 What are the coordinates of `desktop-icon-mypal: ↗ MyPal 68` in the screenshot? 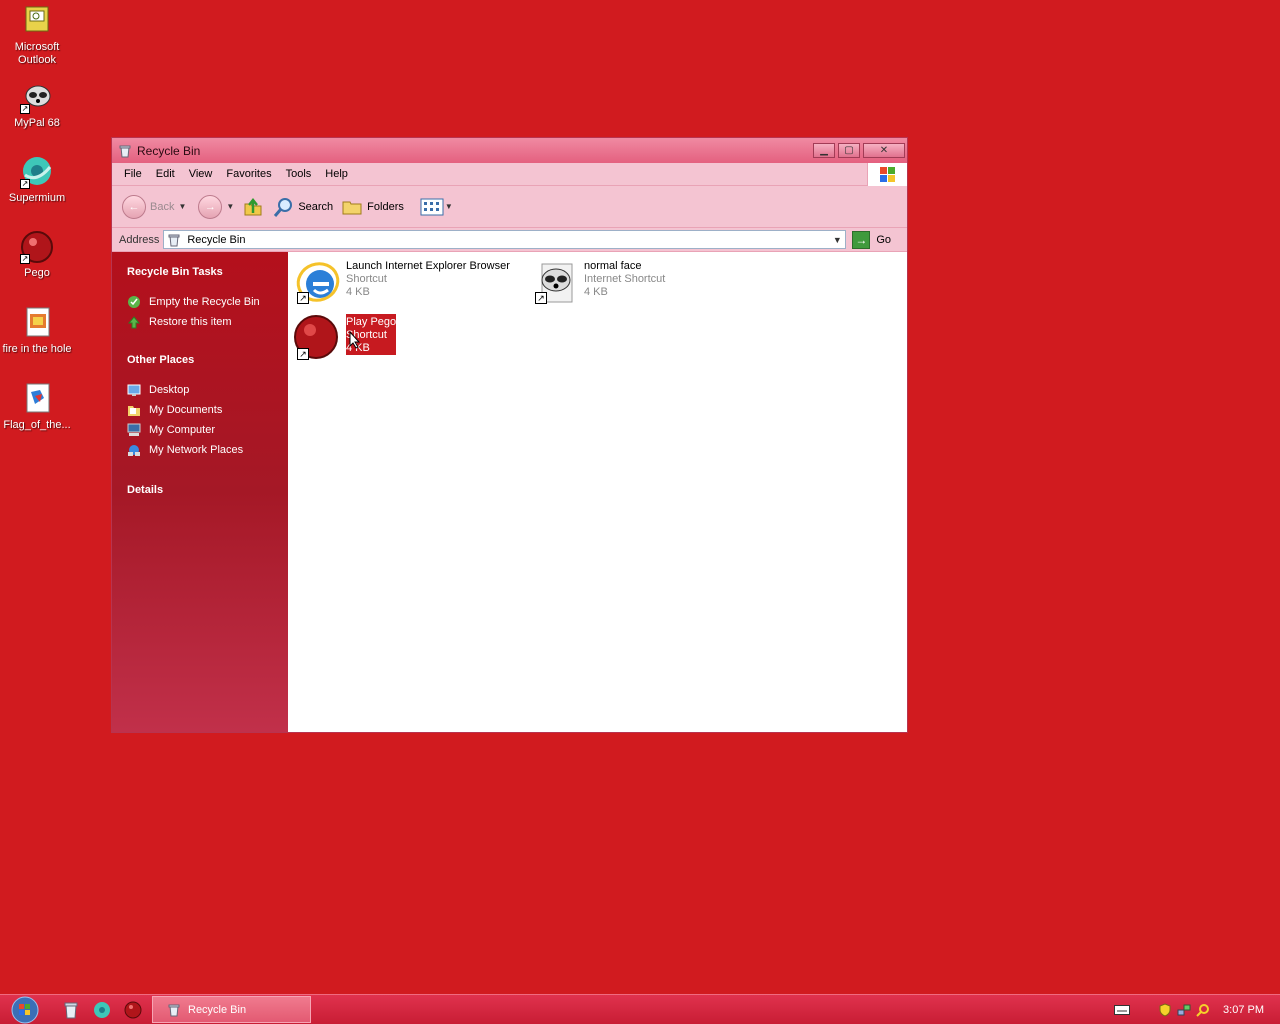 It's located at (37, 105).